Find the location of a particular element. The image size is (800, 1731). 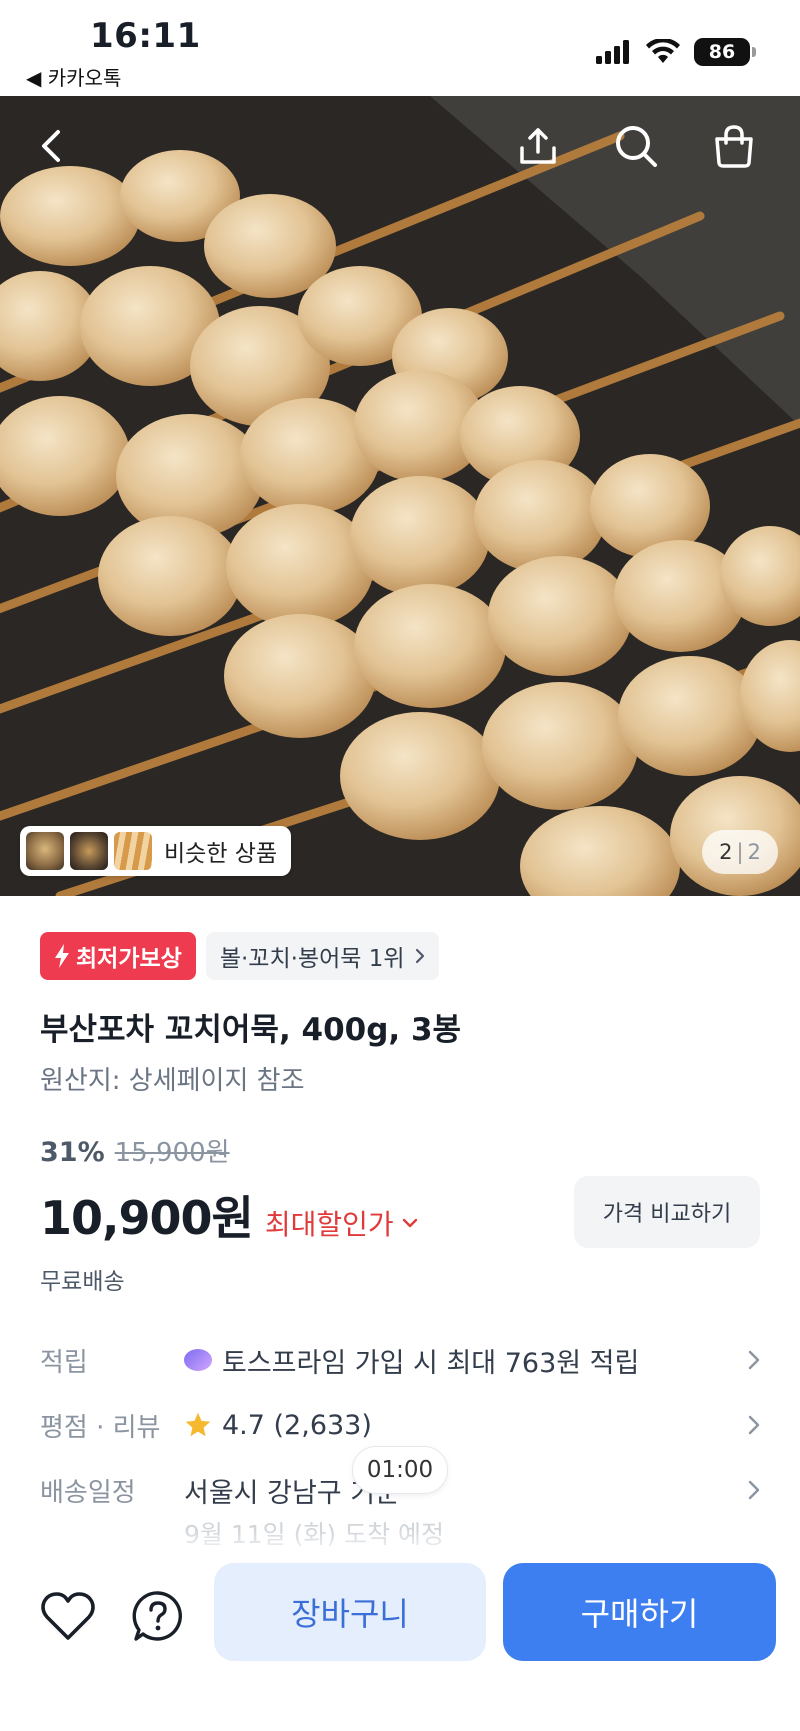

max-discount-toggle: 최대할인가 is located at coordinates (341, 1223).